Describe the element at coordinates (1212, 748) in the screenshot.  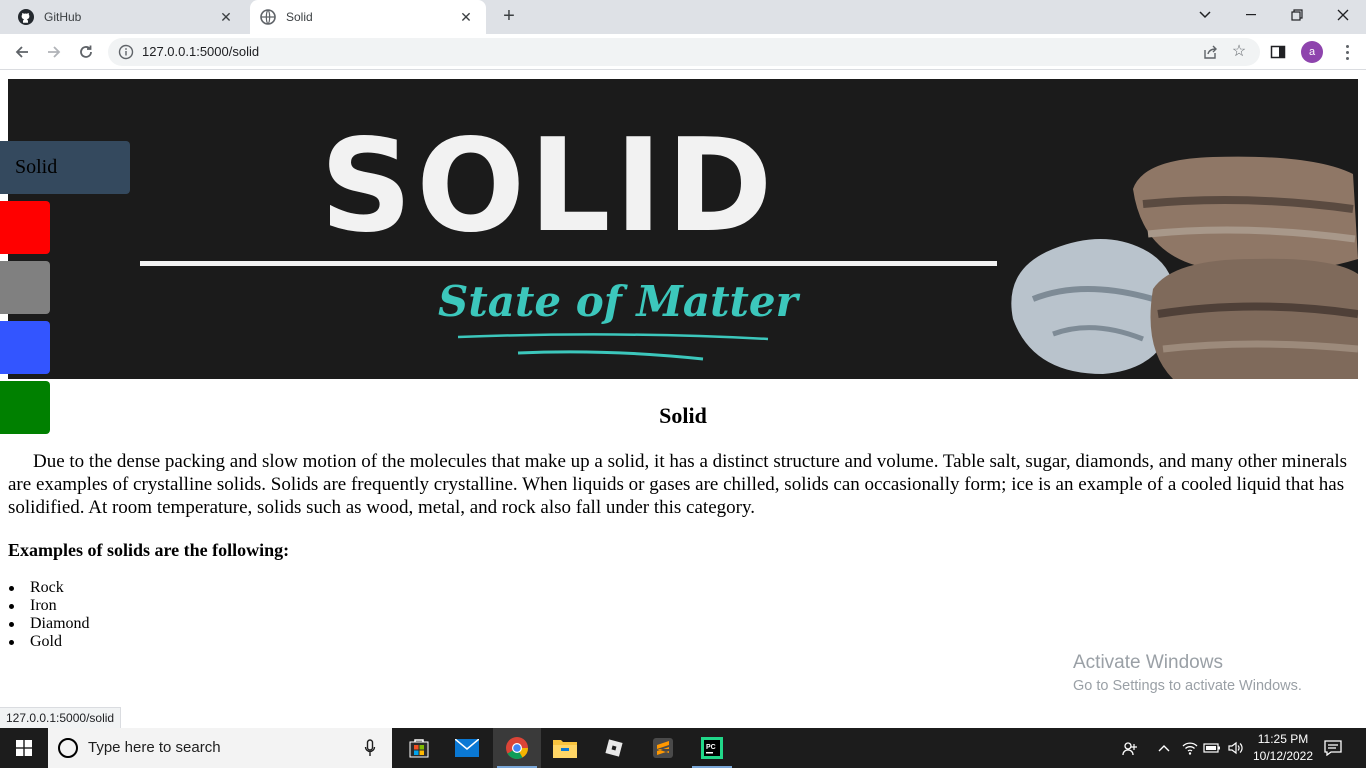
I see `battery-icon` at that location.